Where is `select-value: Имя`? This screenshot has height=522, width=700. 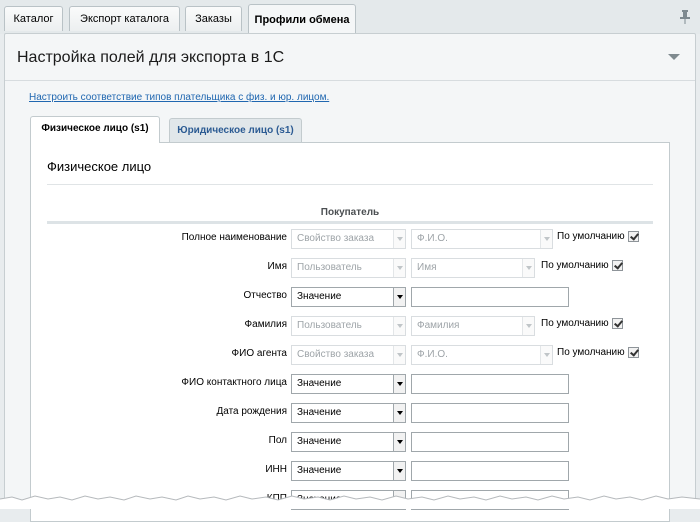 select-value: Имя is located at coordinates (427, 267).